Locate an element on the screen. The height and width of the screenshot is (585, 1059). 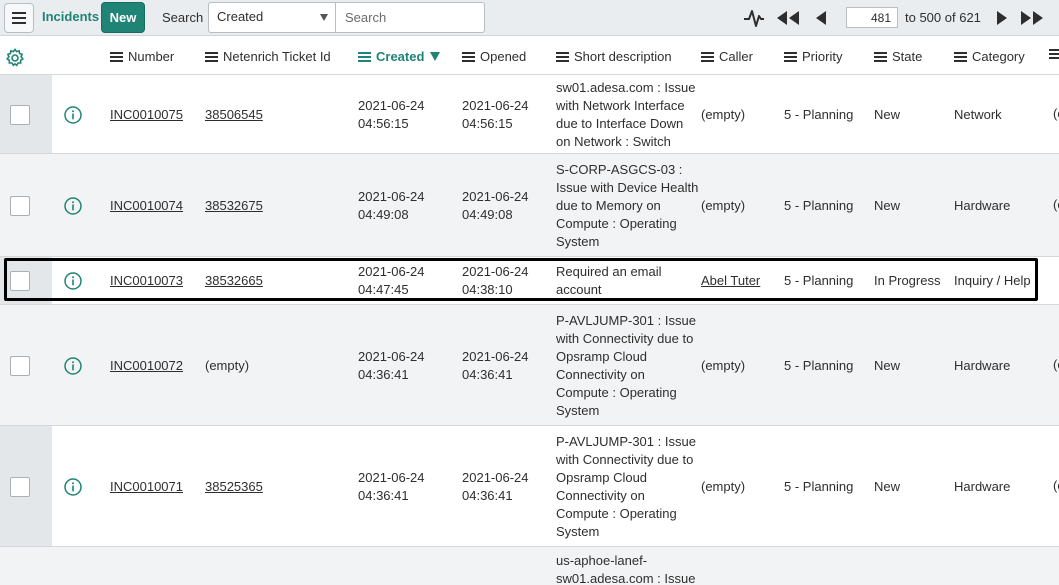
ticket-id-cell: 38525365 is located at coordinates (234, 487).